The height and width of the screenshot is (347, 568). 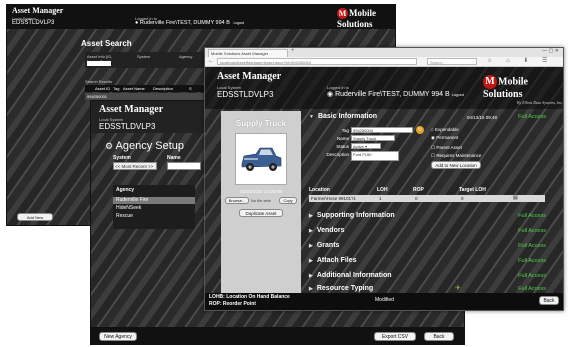 I want to click on section-additional-information: ▶ Additional Information, so click(x=350, y=275).